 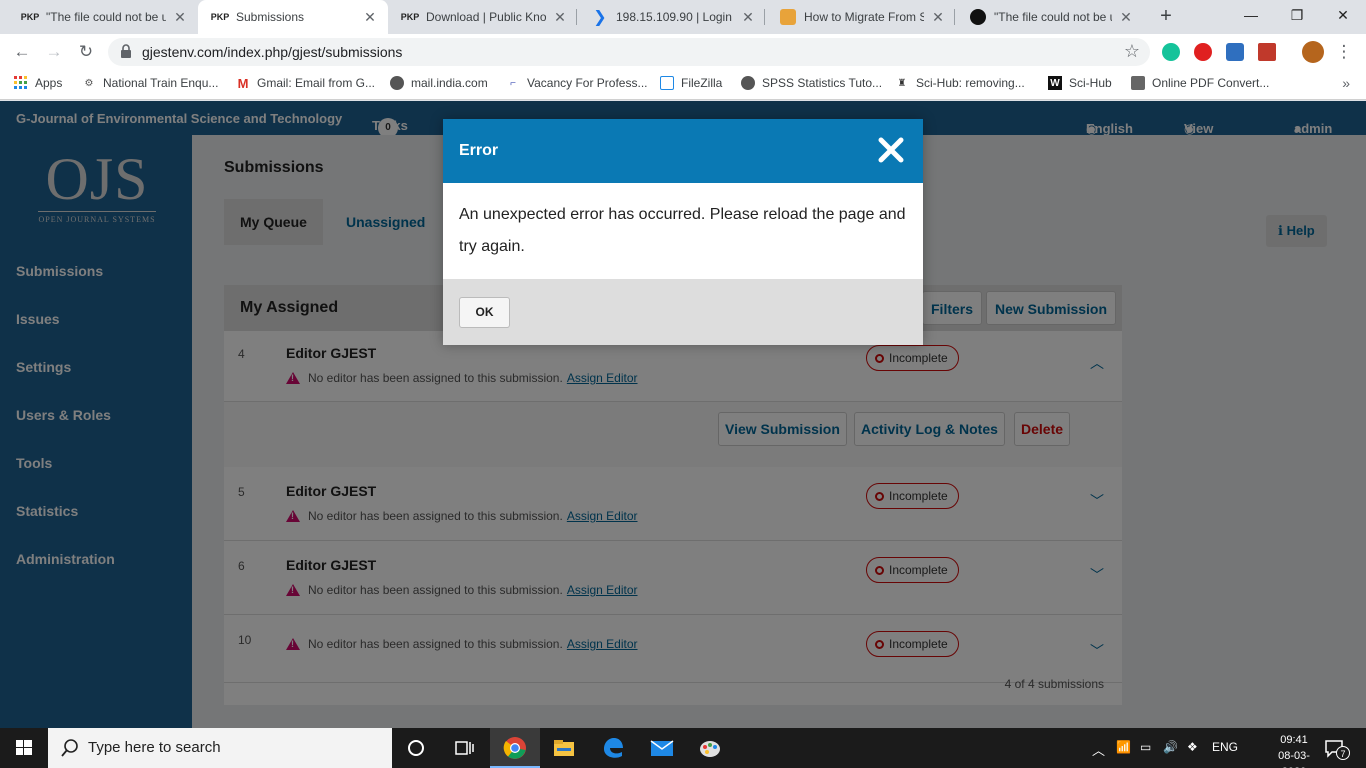 What do you see at coordinates (513, 83) in the screenshot?
I see `vacancy-icon: ⌐` at bounding box center [513, 83].